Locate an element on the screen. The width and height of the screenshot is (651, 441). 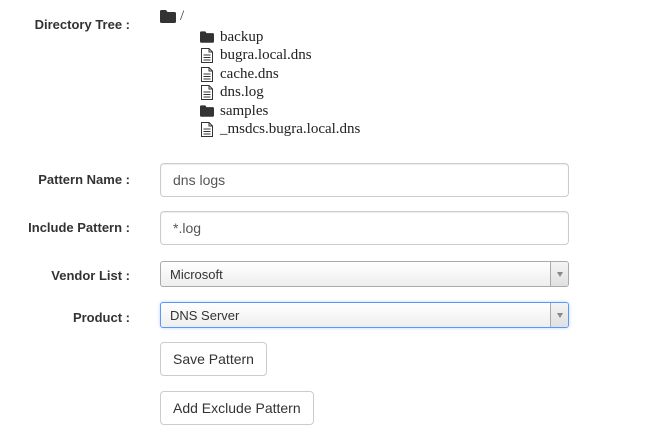
product-label: Product : is located at coordinates (101, 317).